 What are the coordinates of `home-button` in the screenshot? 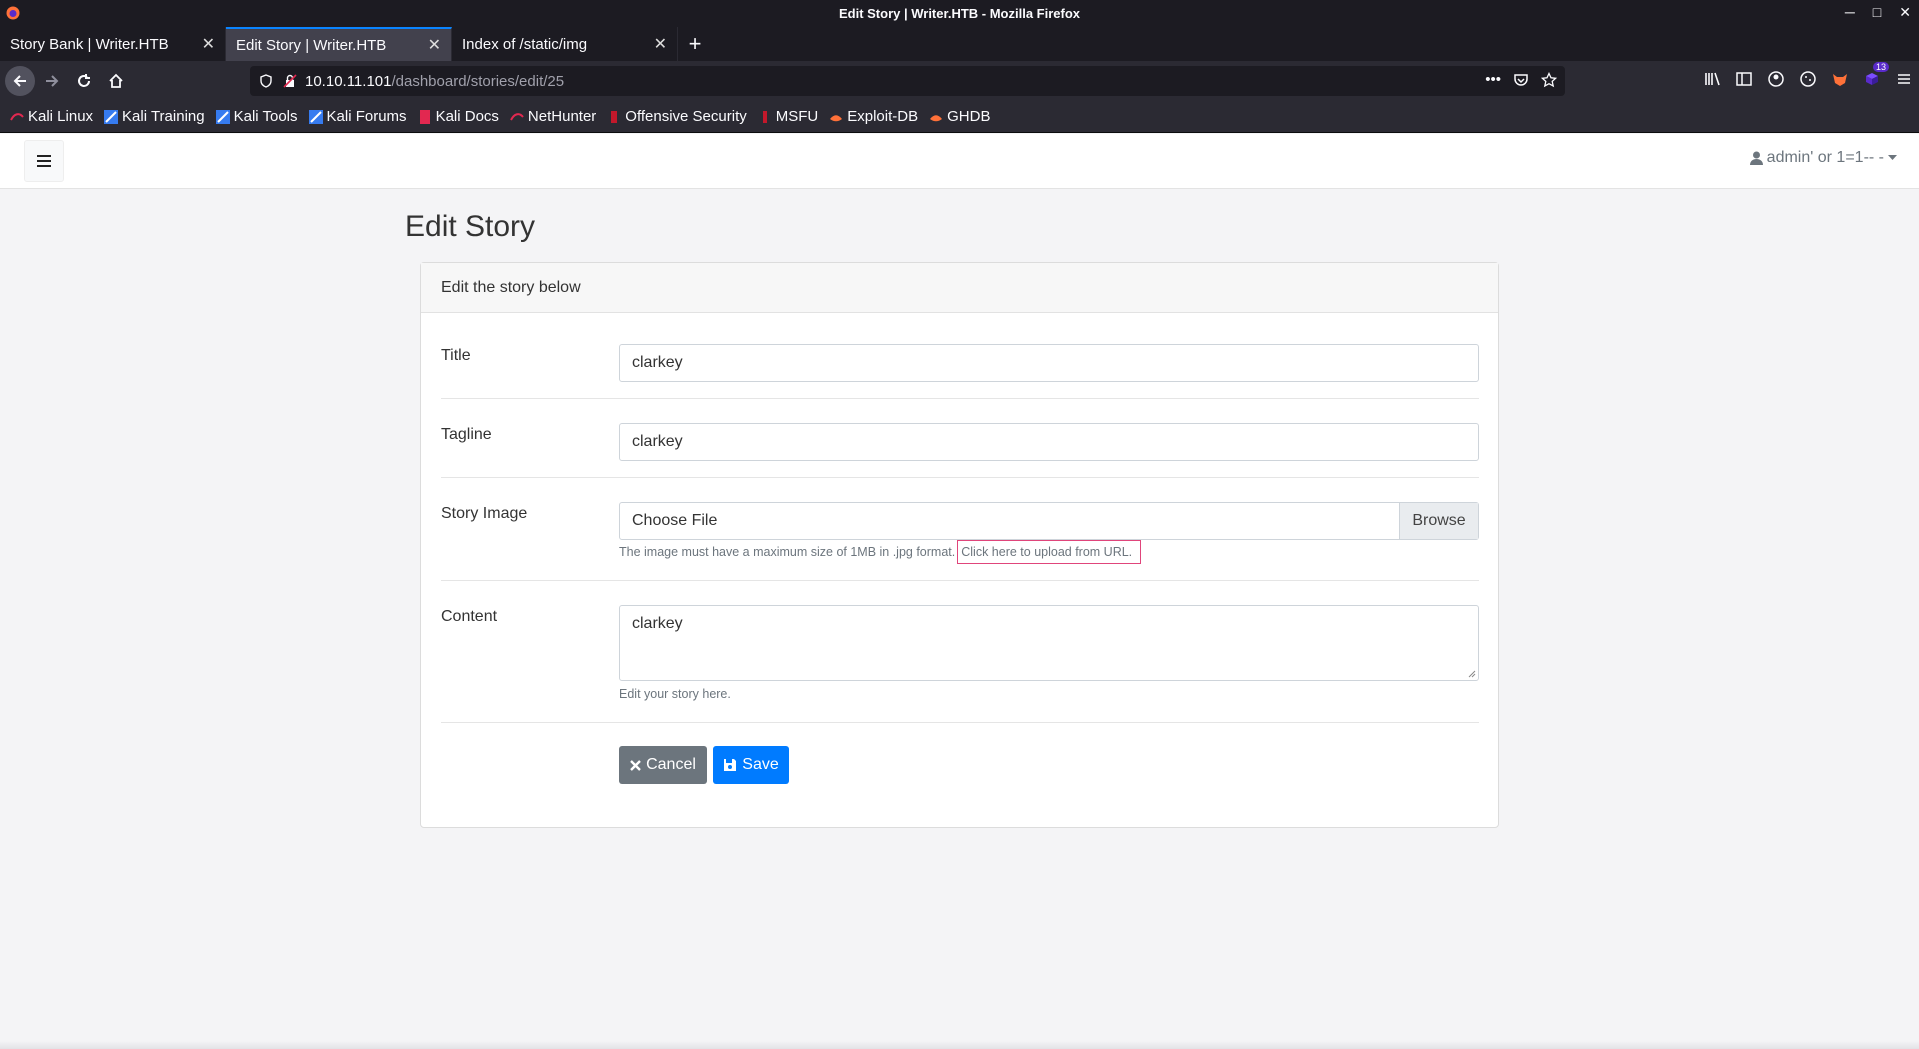 It's located at (116, 81).